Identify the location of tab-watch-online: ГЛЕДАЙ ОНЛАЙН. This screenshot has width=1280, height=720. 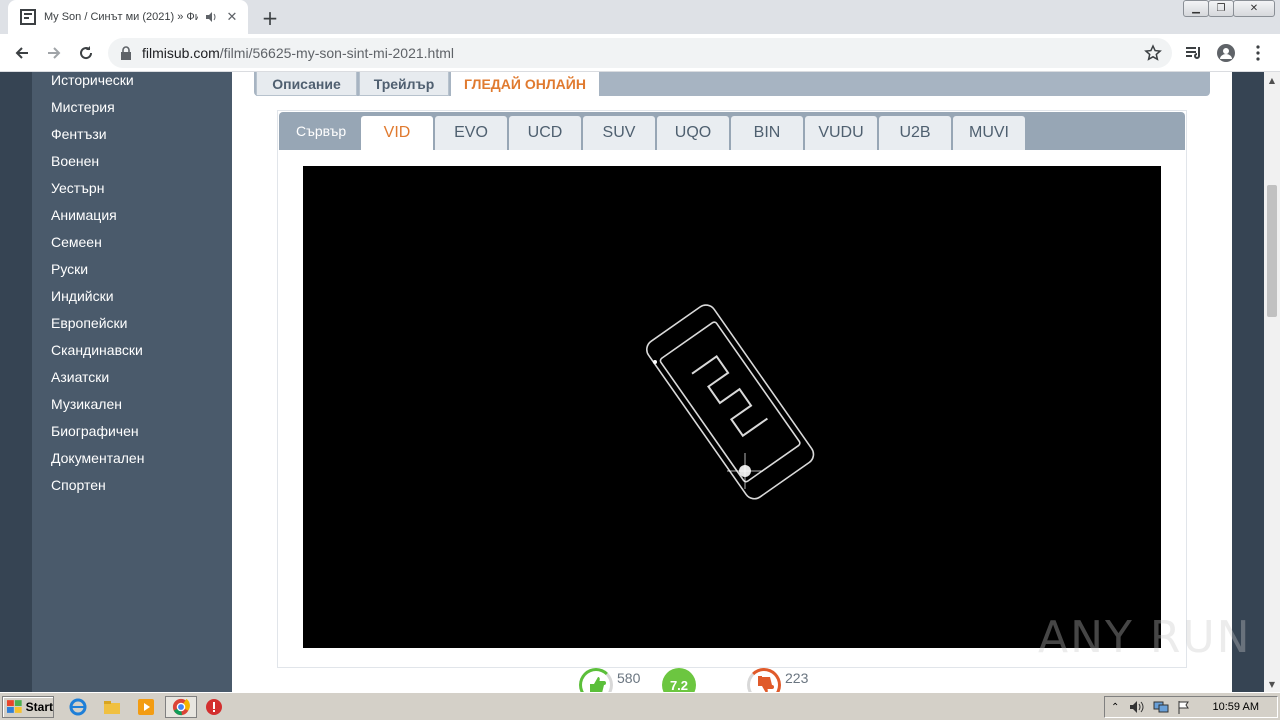
(525, 84).